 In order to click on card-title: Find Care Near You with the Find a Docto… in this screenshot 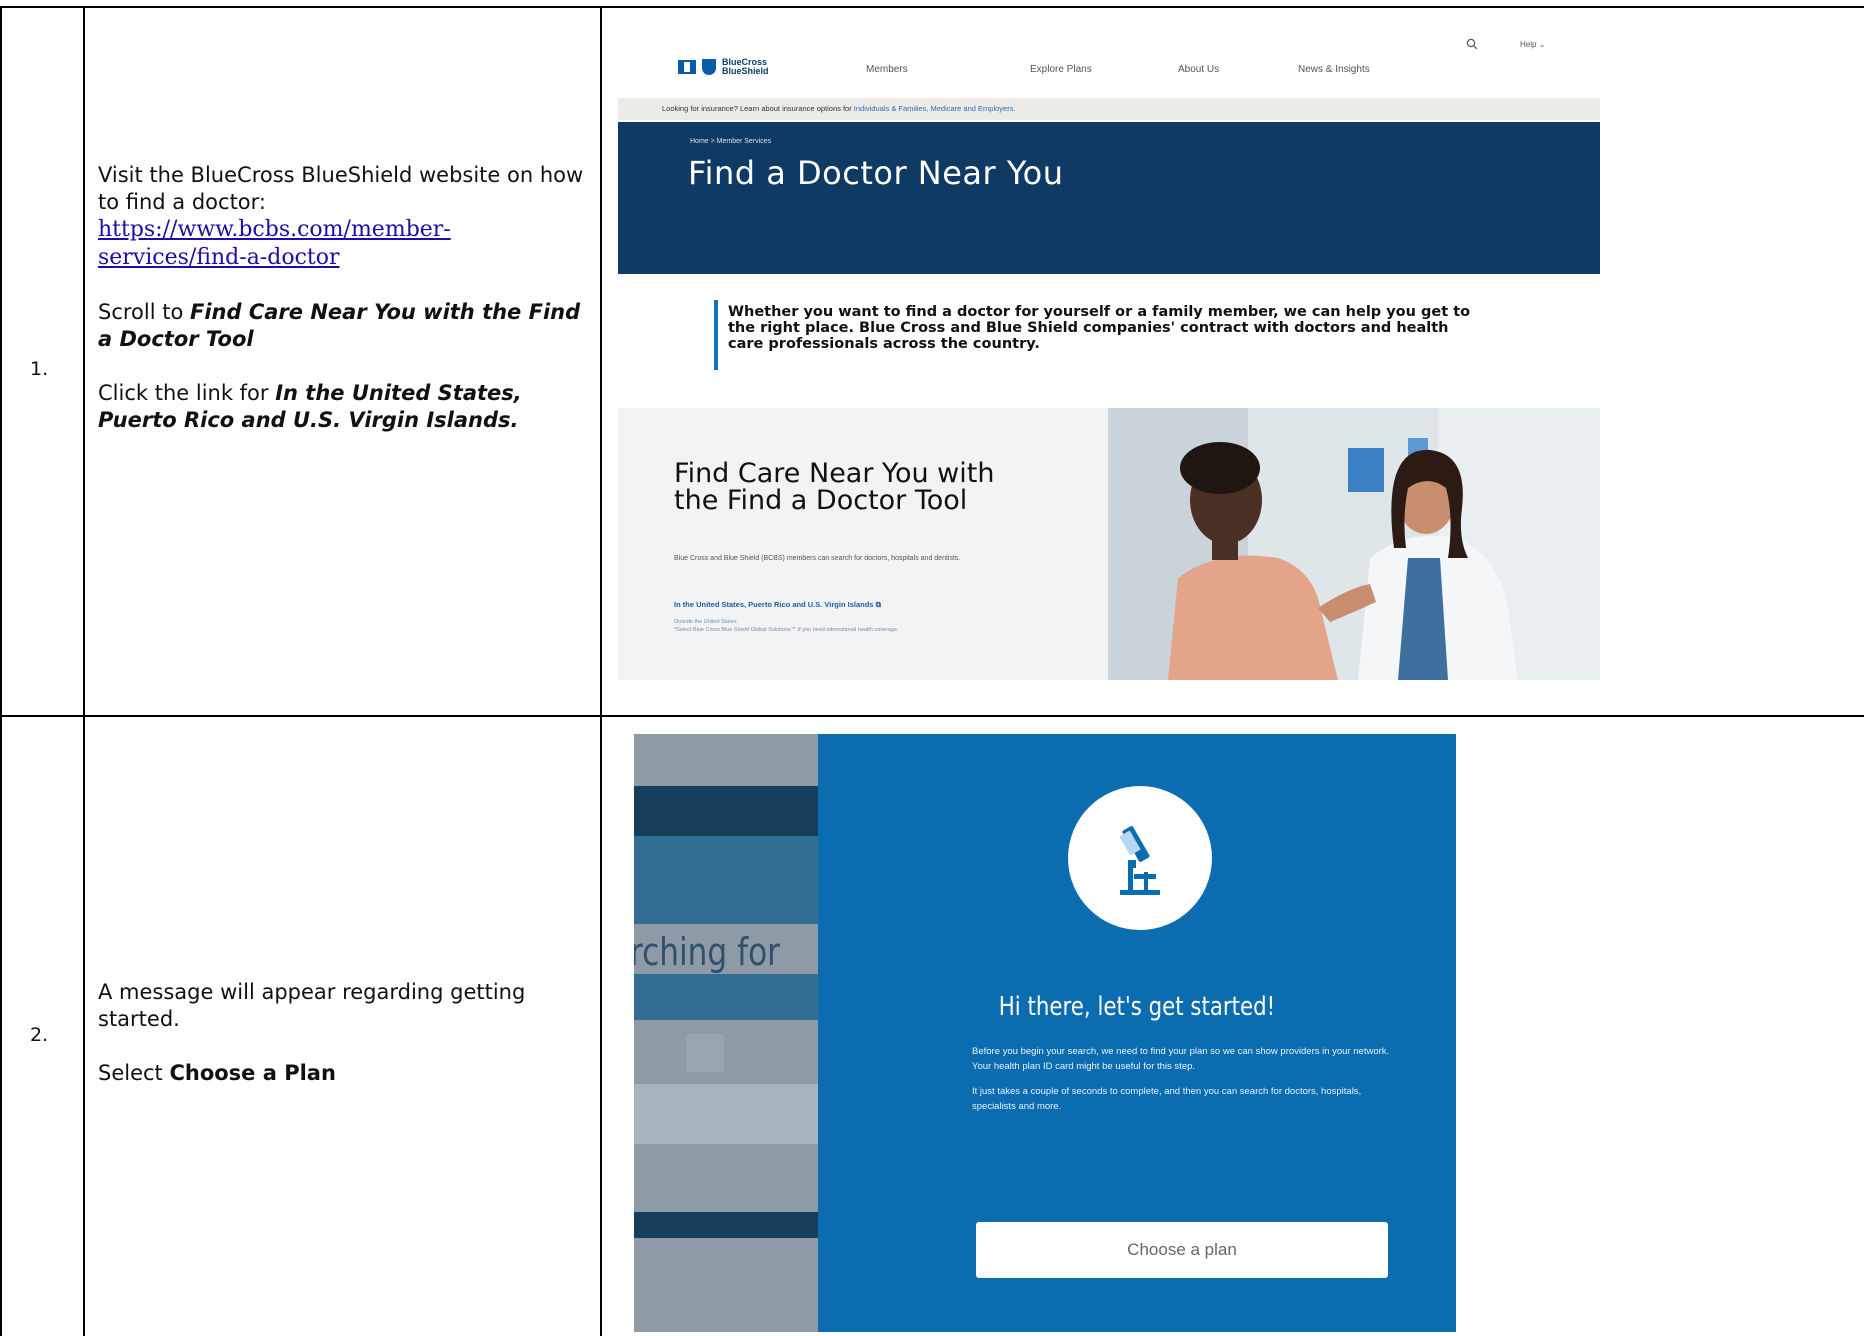, I will do `click(834, 487)`.